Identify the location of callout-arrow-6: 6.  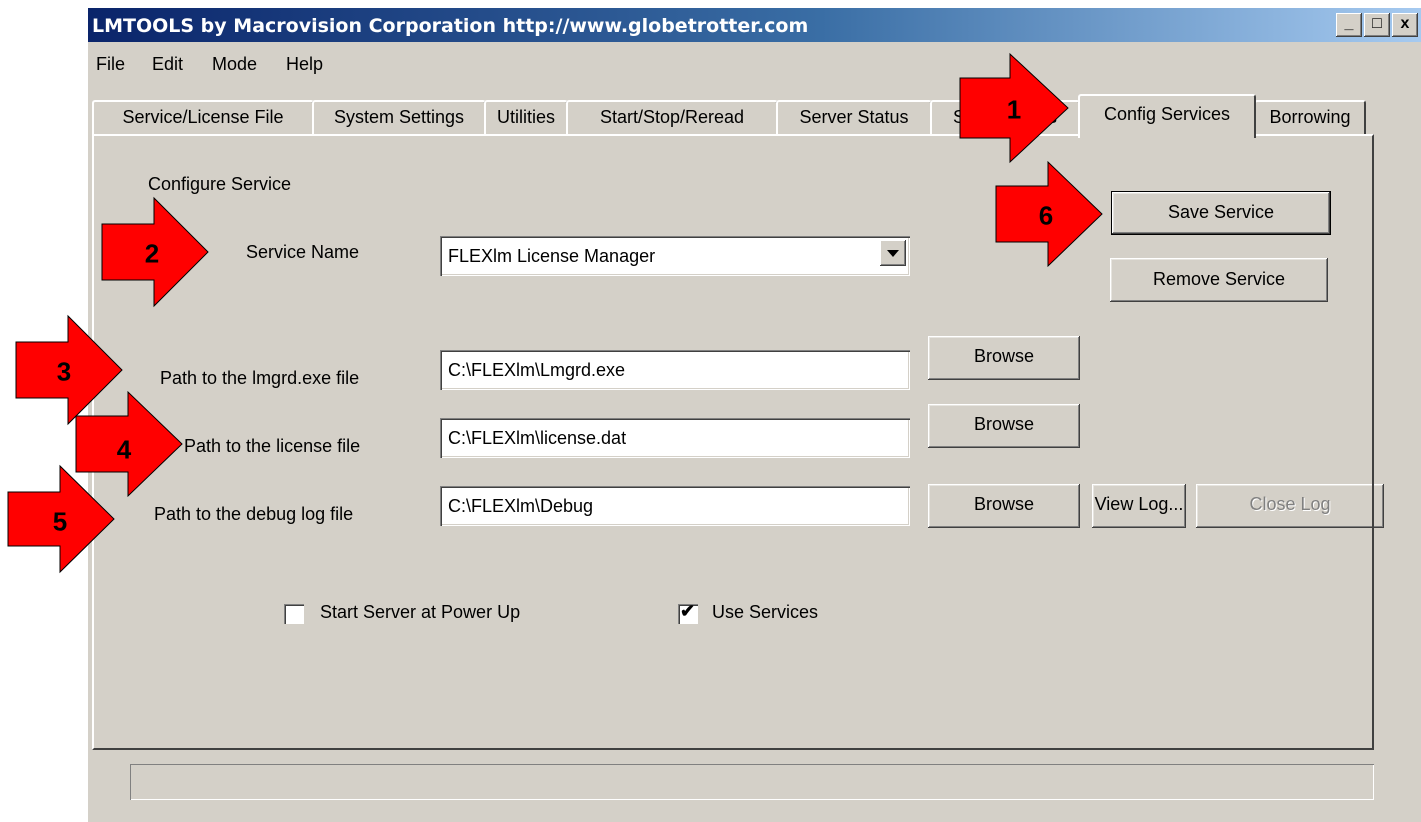
(1049, 214).